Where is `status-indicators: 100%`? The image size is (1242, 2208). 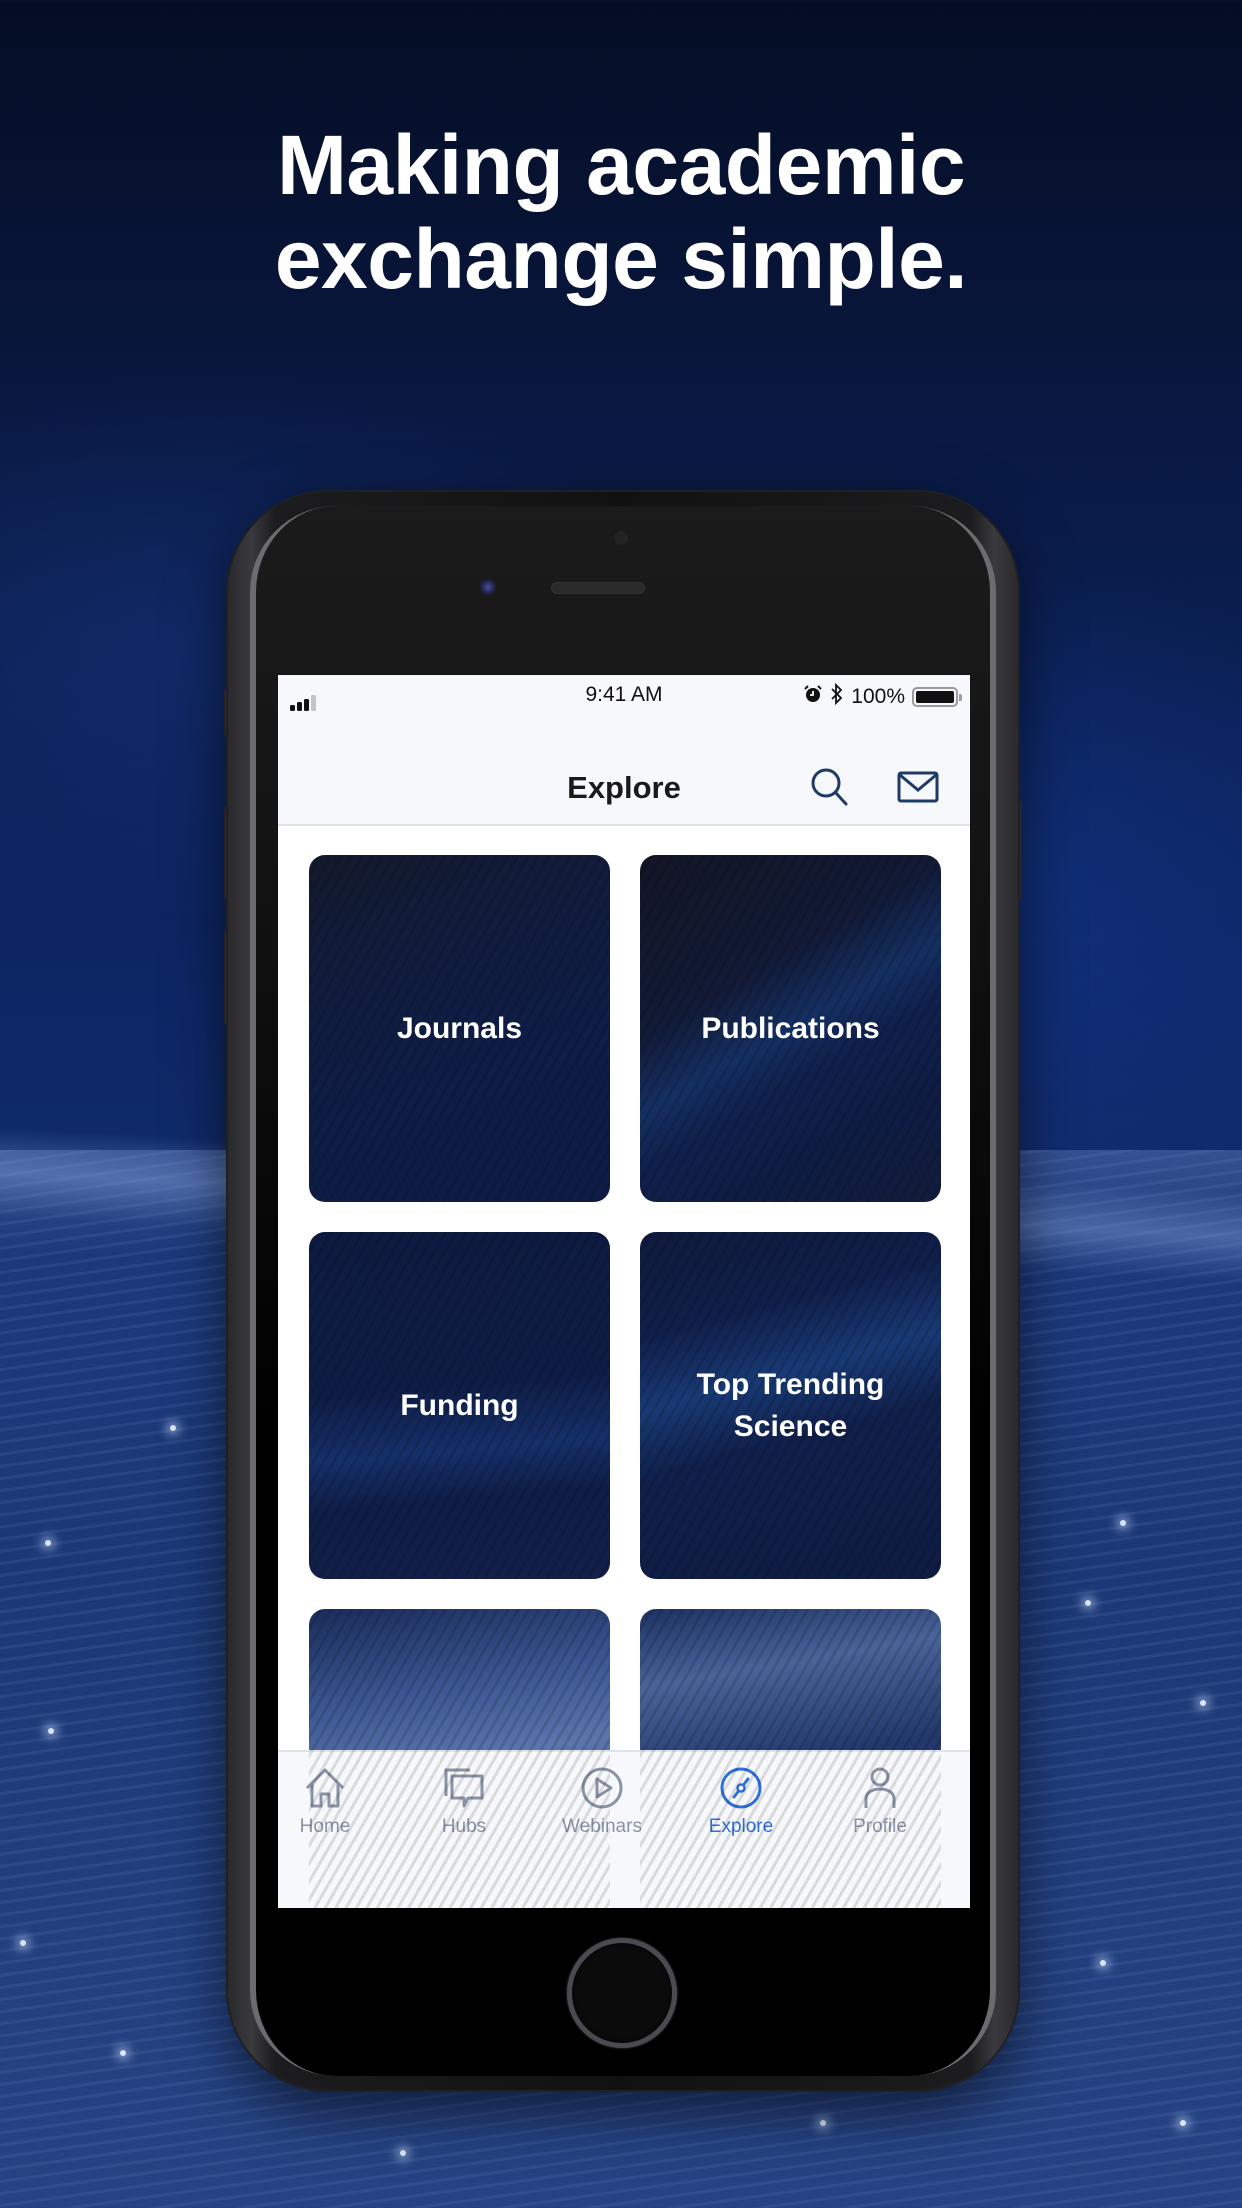 status-indicators: 100% is located at coordinates (882, 696).